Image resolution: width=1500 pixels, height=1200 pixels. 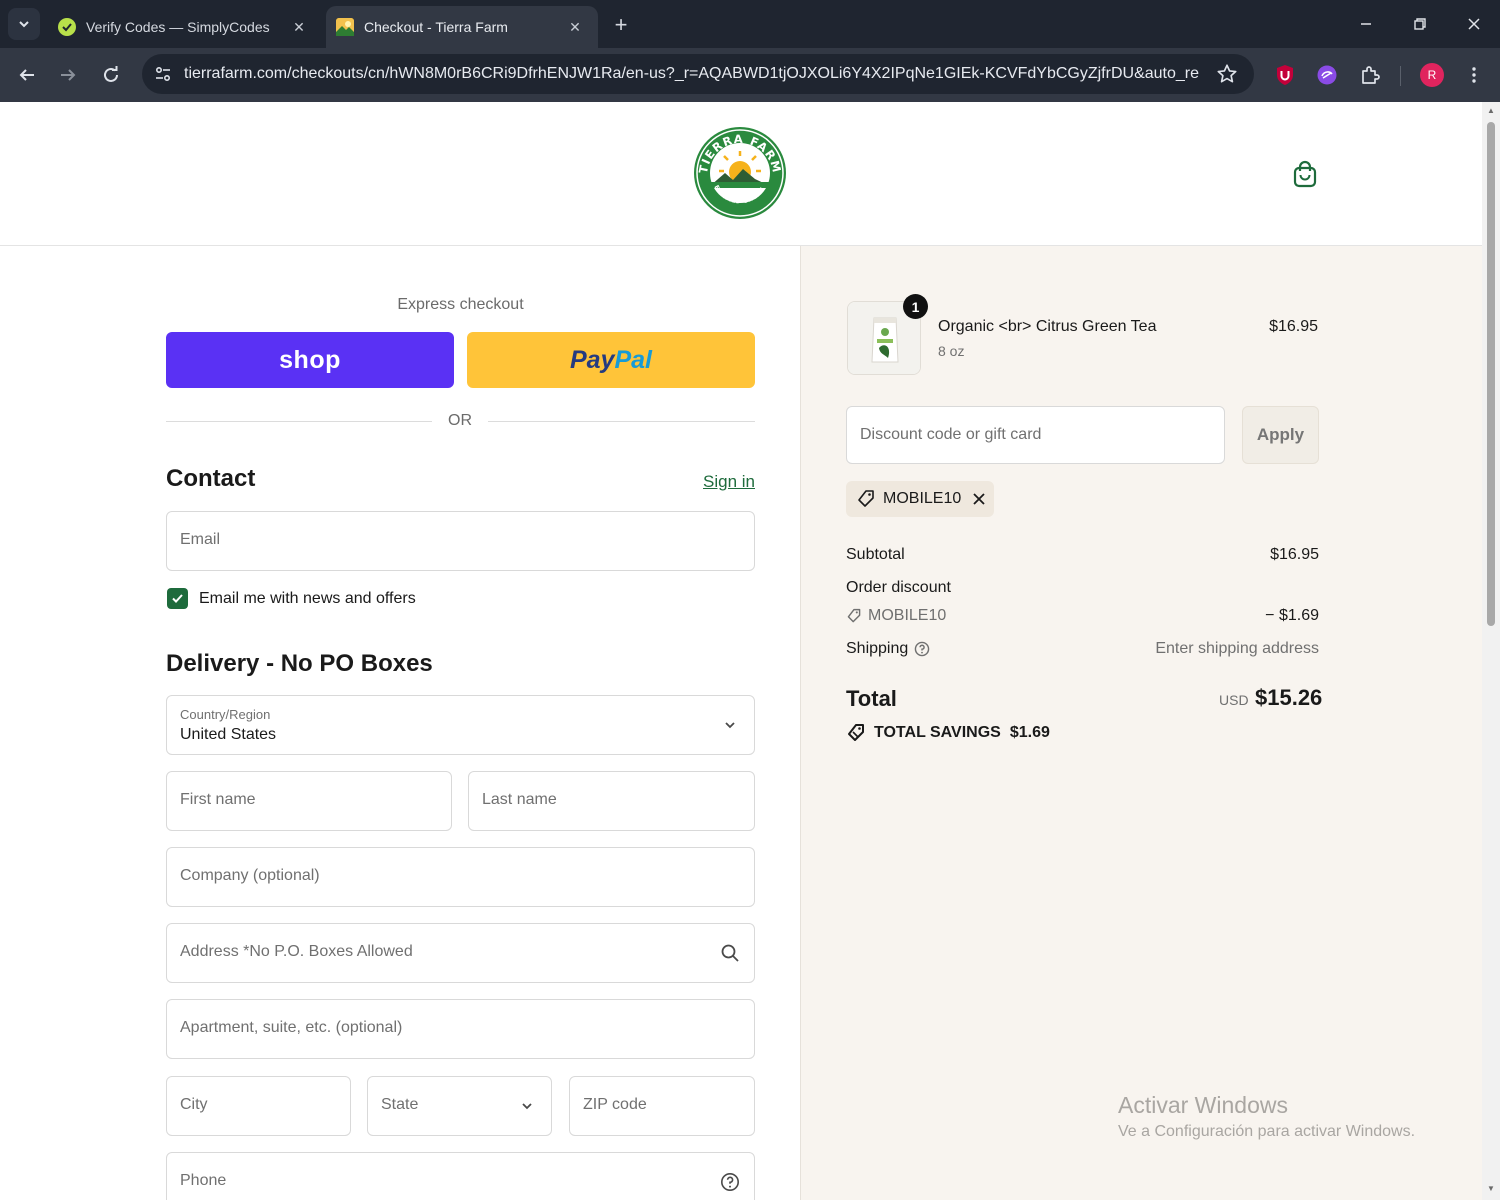 What do you see at coordinates (194, 1104) in the screenshot?
I see `city-placeholder: City` at bounding box center [194, 1104].